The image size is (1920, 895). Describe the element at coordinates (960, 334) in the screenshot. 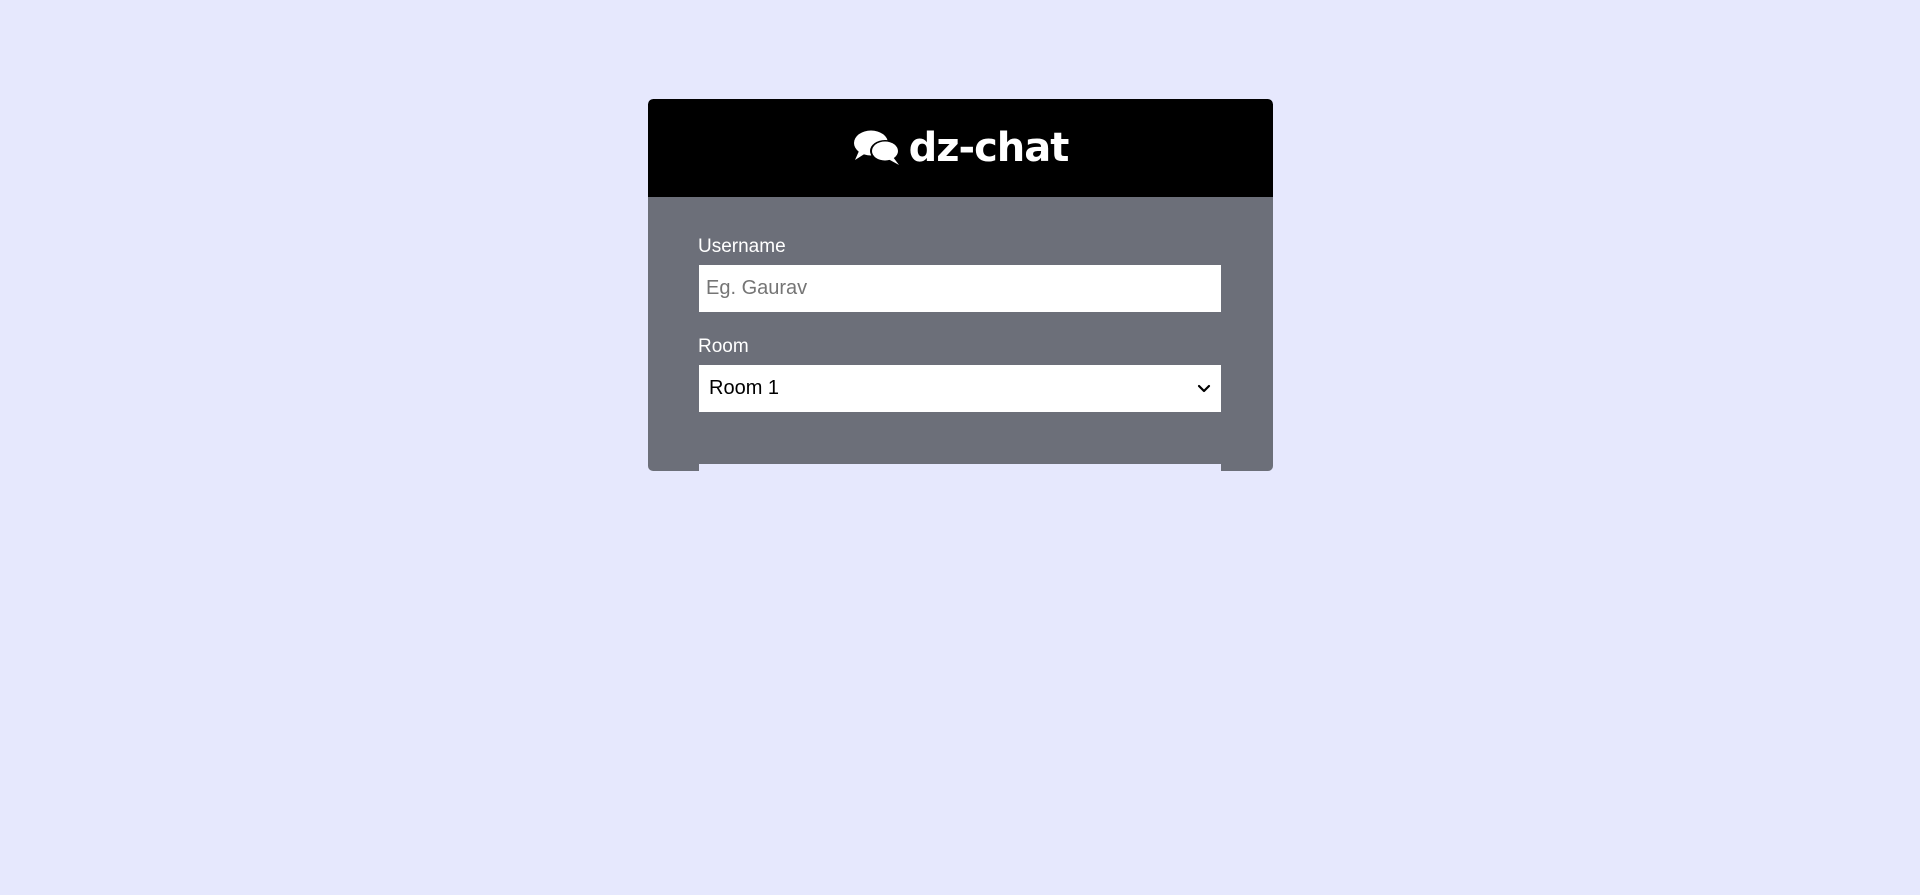

I see `join-form: Username Room Room 1 Enter` at that location.